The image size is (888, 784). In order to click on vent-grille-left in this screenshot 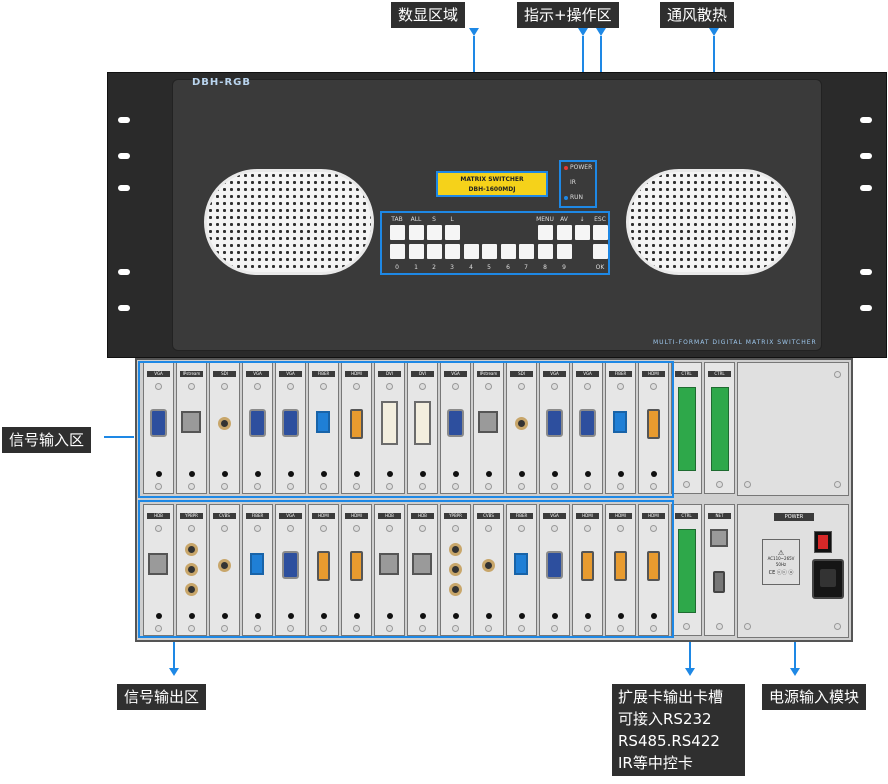, I will do `click(289, 222)`.